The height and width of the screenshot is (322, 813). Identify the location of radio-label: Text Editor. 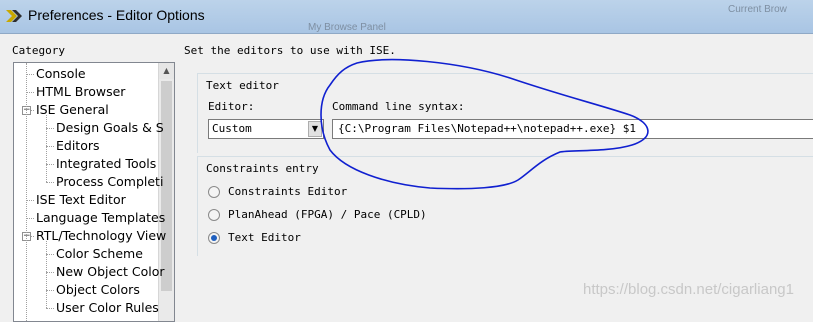
(264, 237).